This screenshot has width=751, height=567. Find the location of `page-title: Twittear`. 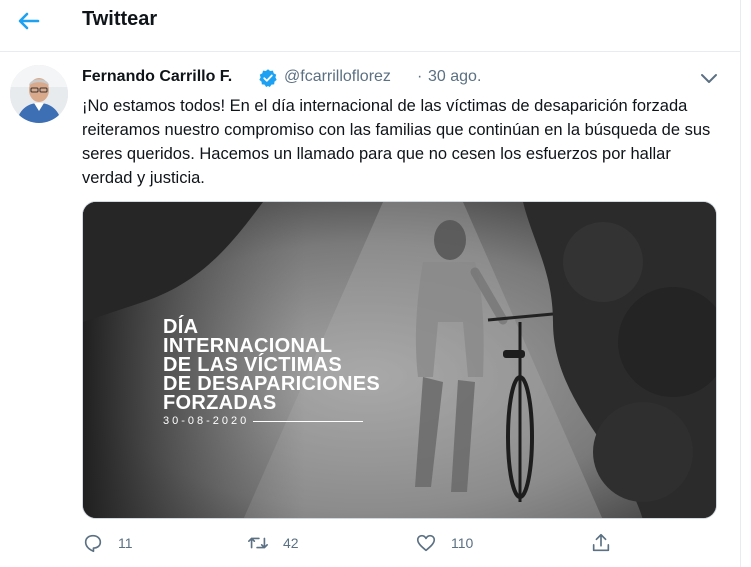

page-title: Twittear is located at coordinates (120, 19).